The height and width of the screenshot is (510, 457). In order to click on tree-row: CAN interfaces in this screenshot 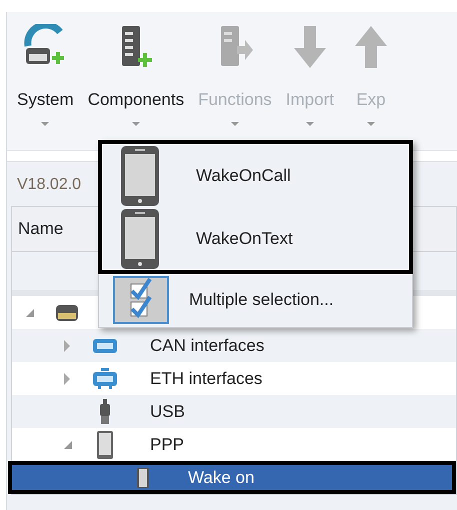, I will do `click(234, 345)`.